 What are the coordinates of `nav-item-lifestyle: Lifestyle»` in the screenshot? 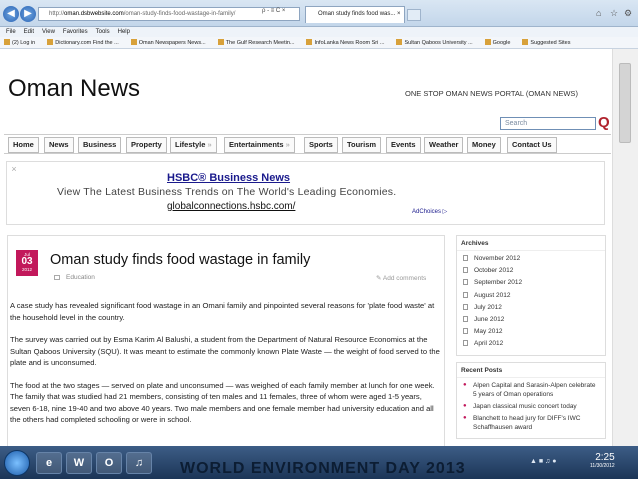 It's located at (193, 145).